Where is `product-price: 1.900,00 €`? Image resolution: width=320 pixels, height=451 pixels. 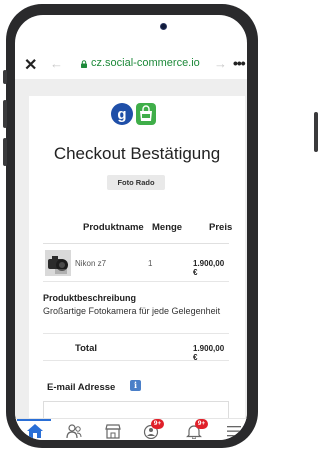
product-price: 1.900,00 € is located at coordinates (209, 268).